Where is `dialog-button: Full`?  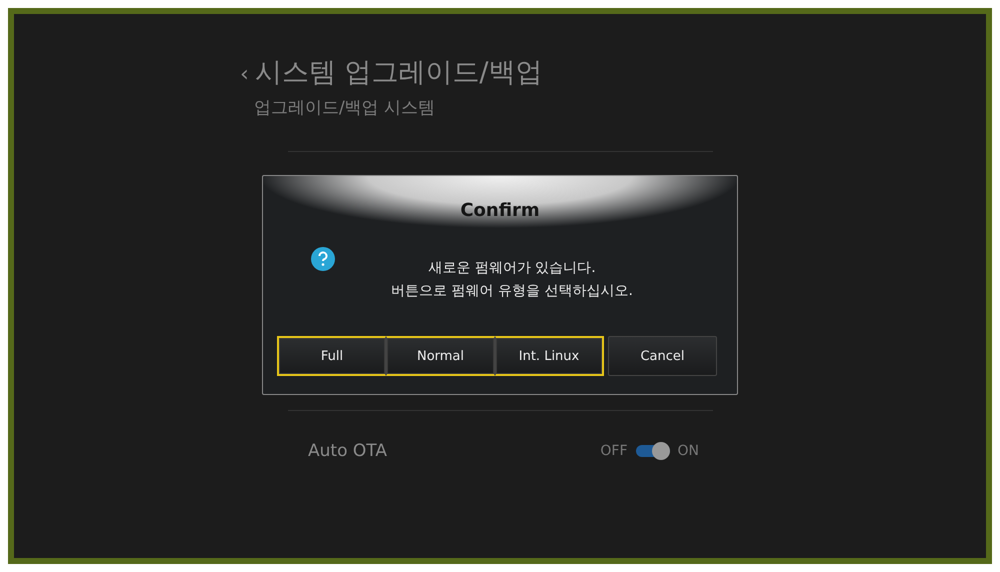
dialog-button: Full is located at coordinates (331, 356).